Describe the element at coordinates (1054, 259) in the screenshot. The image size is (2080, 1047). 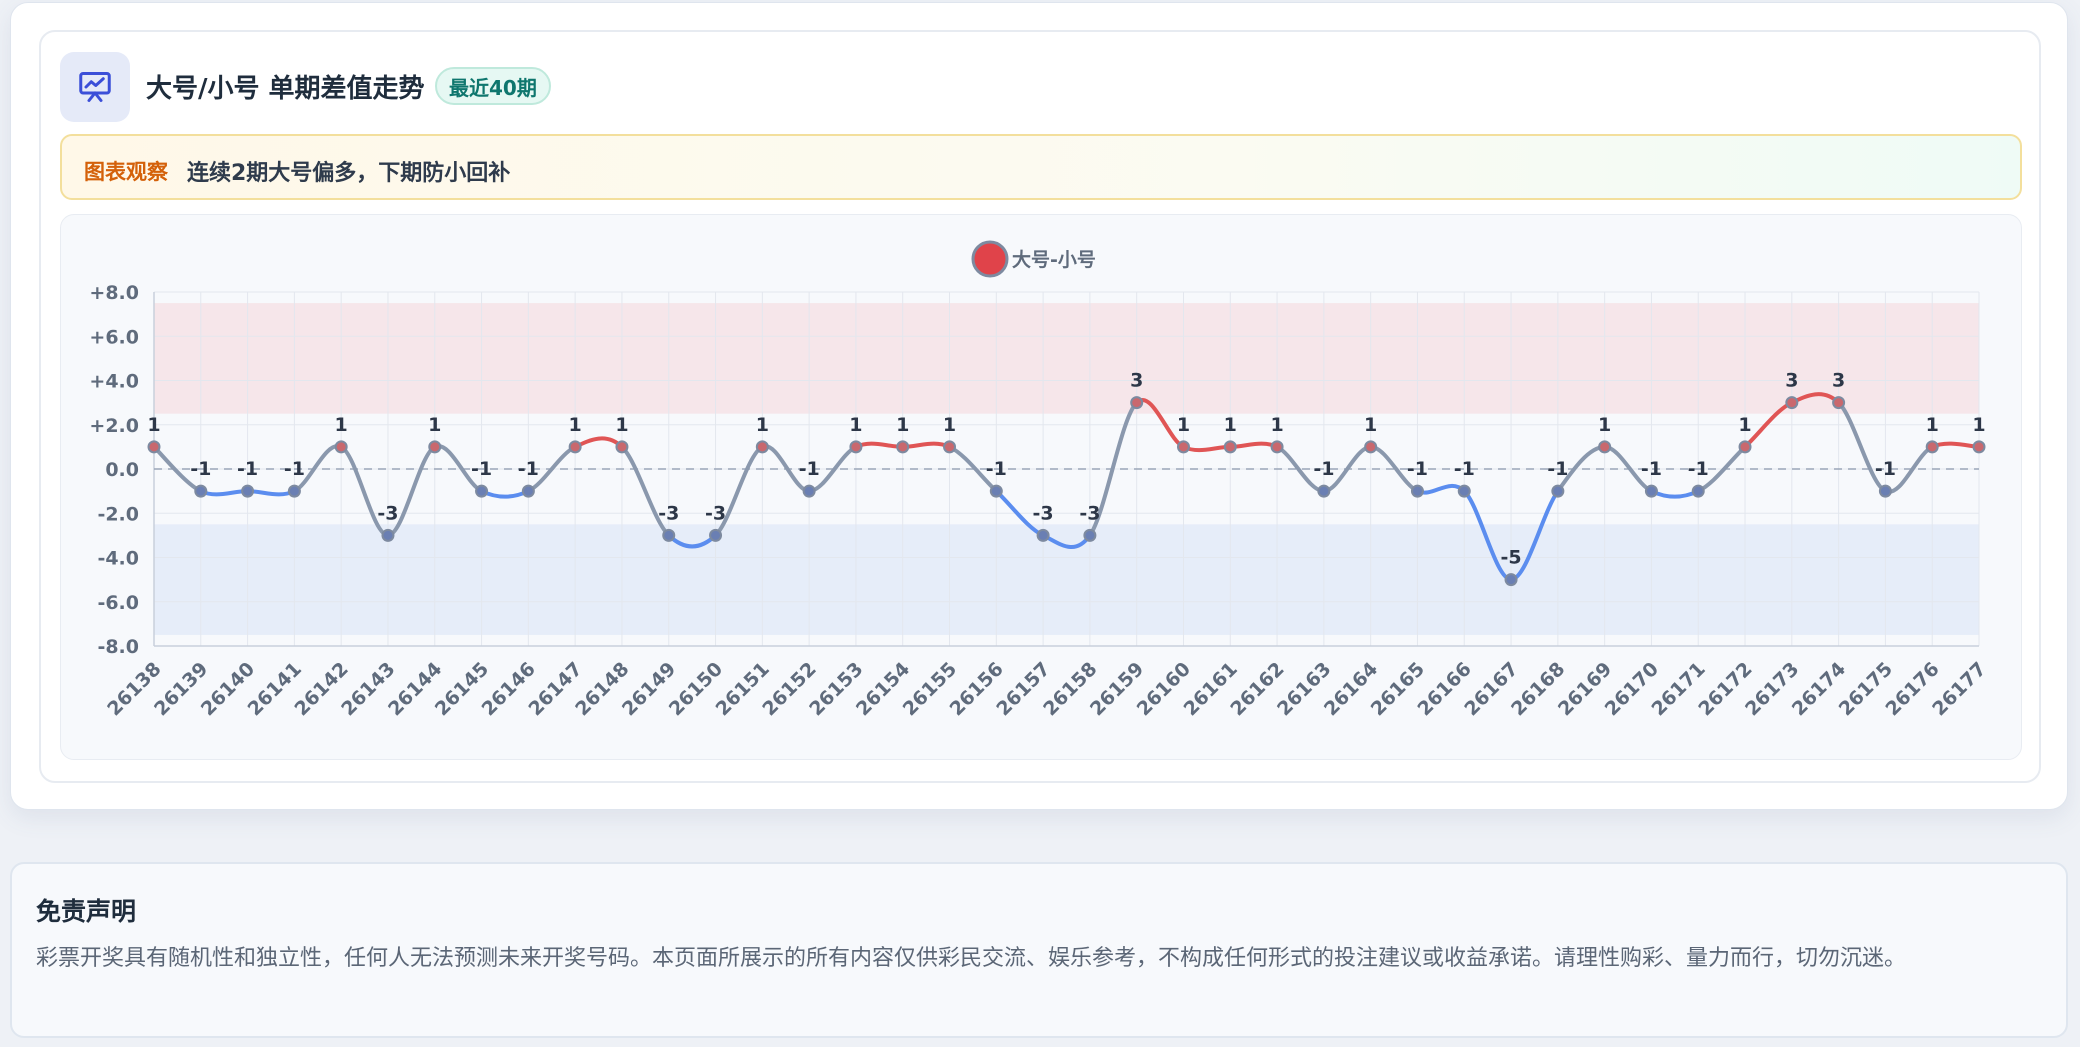
I see `legend-label: 大号-小号` at that location.